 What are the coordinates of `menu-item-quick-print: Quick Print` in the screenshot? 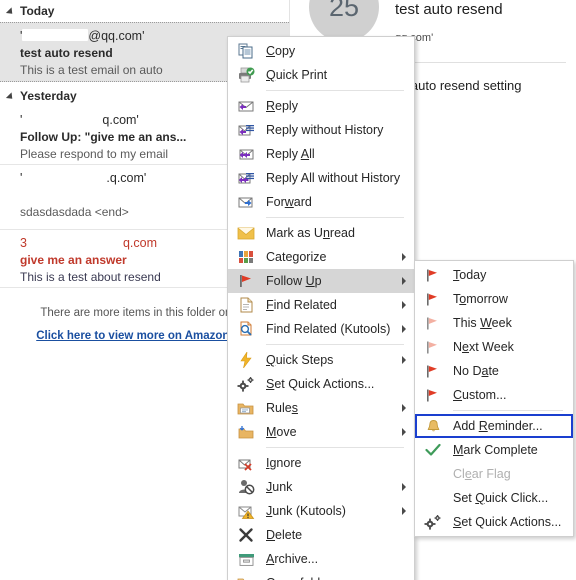 It's located at (321, 75).